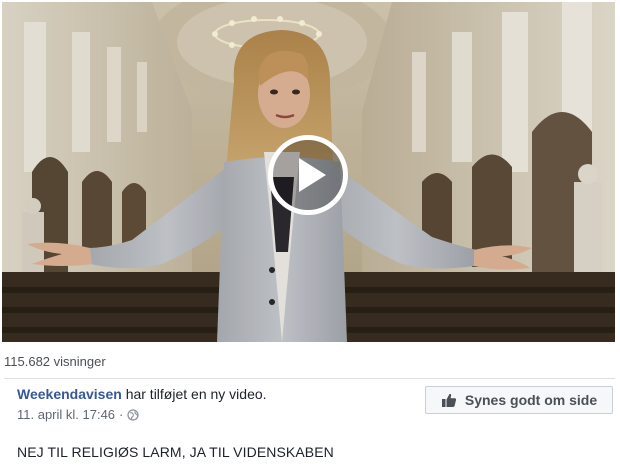 The width and height of the screenshot is (620, 465). What do you see at coordinates (55, 361) in the screenshot?
I see `view-count: 115.682 visninger` at bounding box center [55, 361].